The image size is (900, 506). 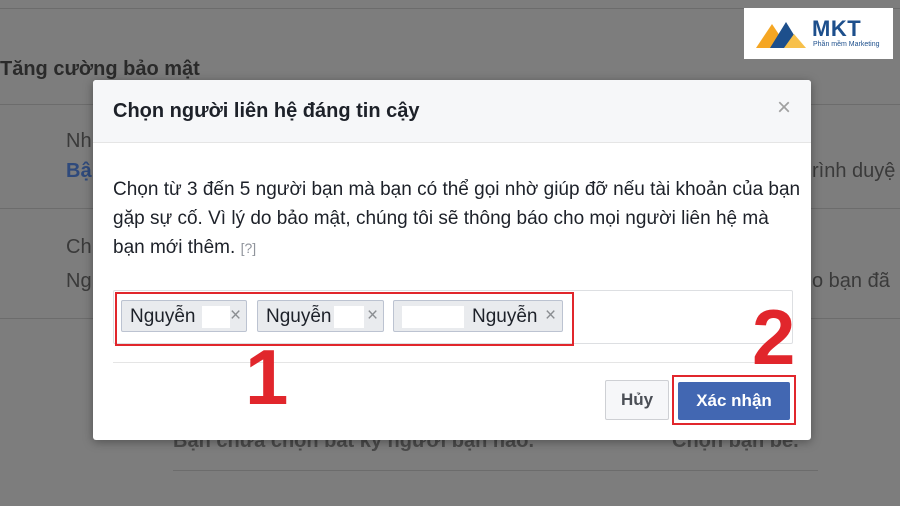 What do you see at coordinates (79, 247) in the screenshot?
I see `row-label: Ch` at bounding box center [79, 247].